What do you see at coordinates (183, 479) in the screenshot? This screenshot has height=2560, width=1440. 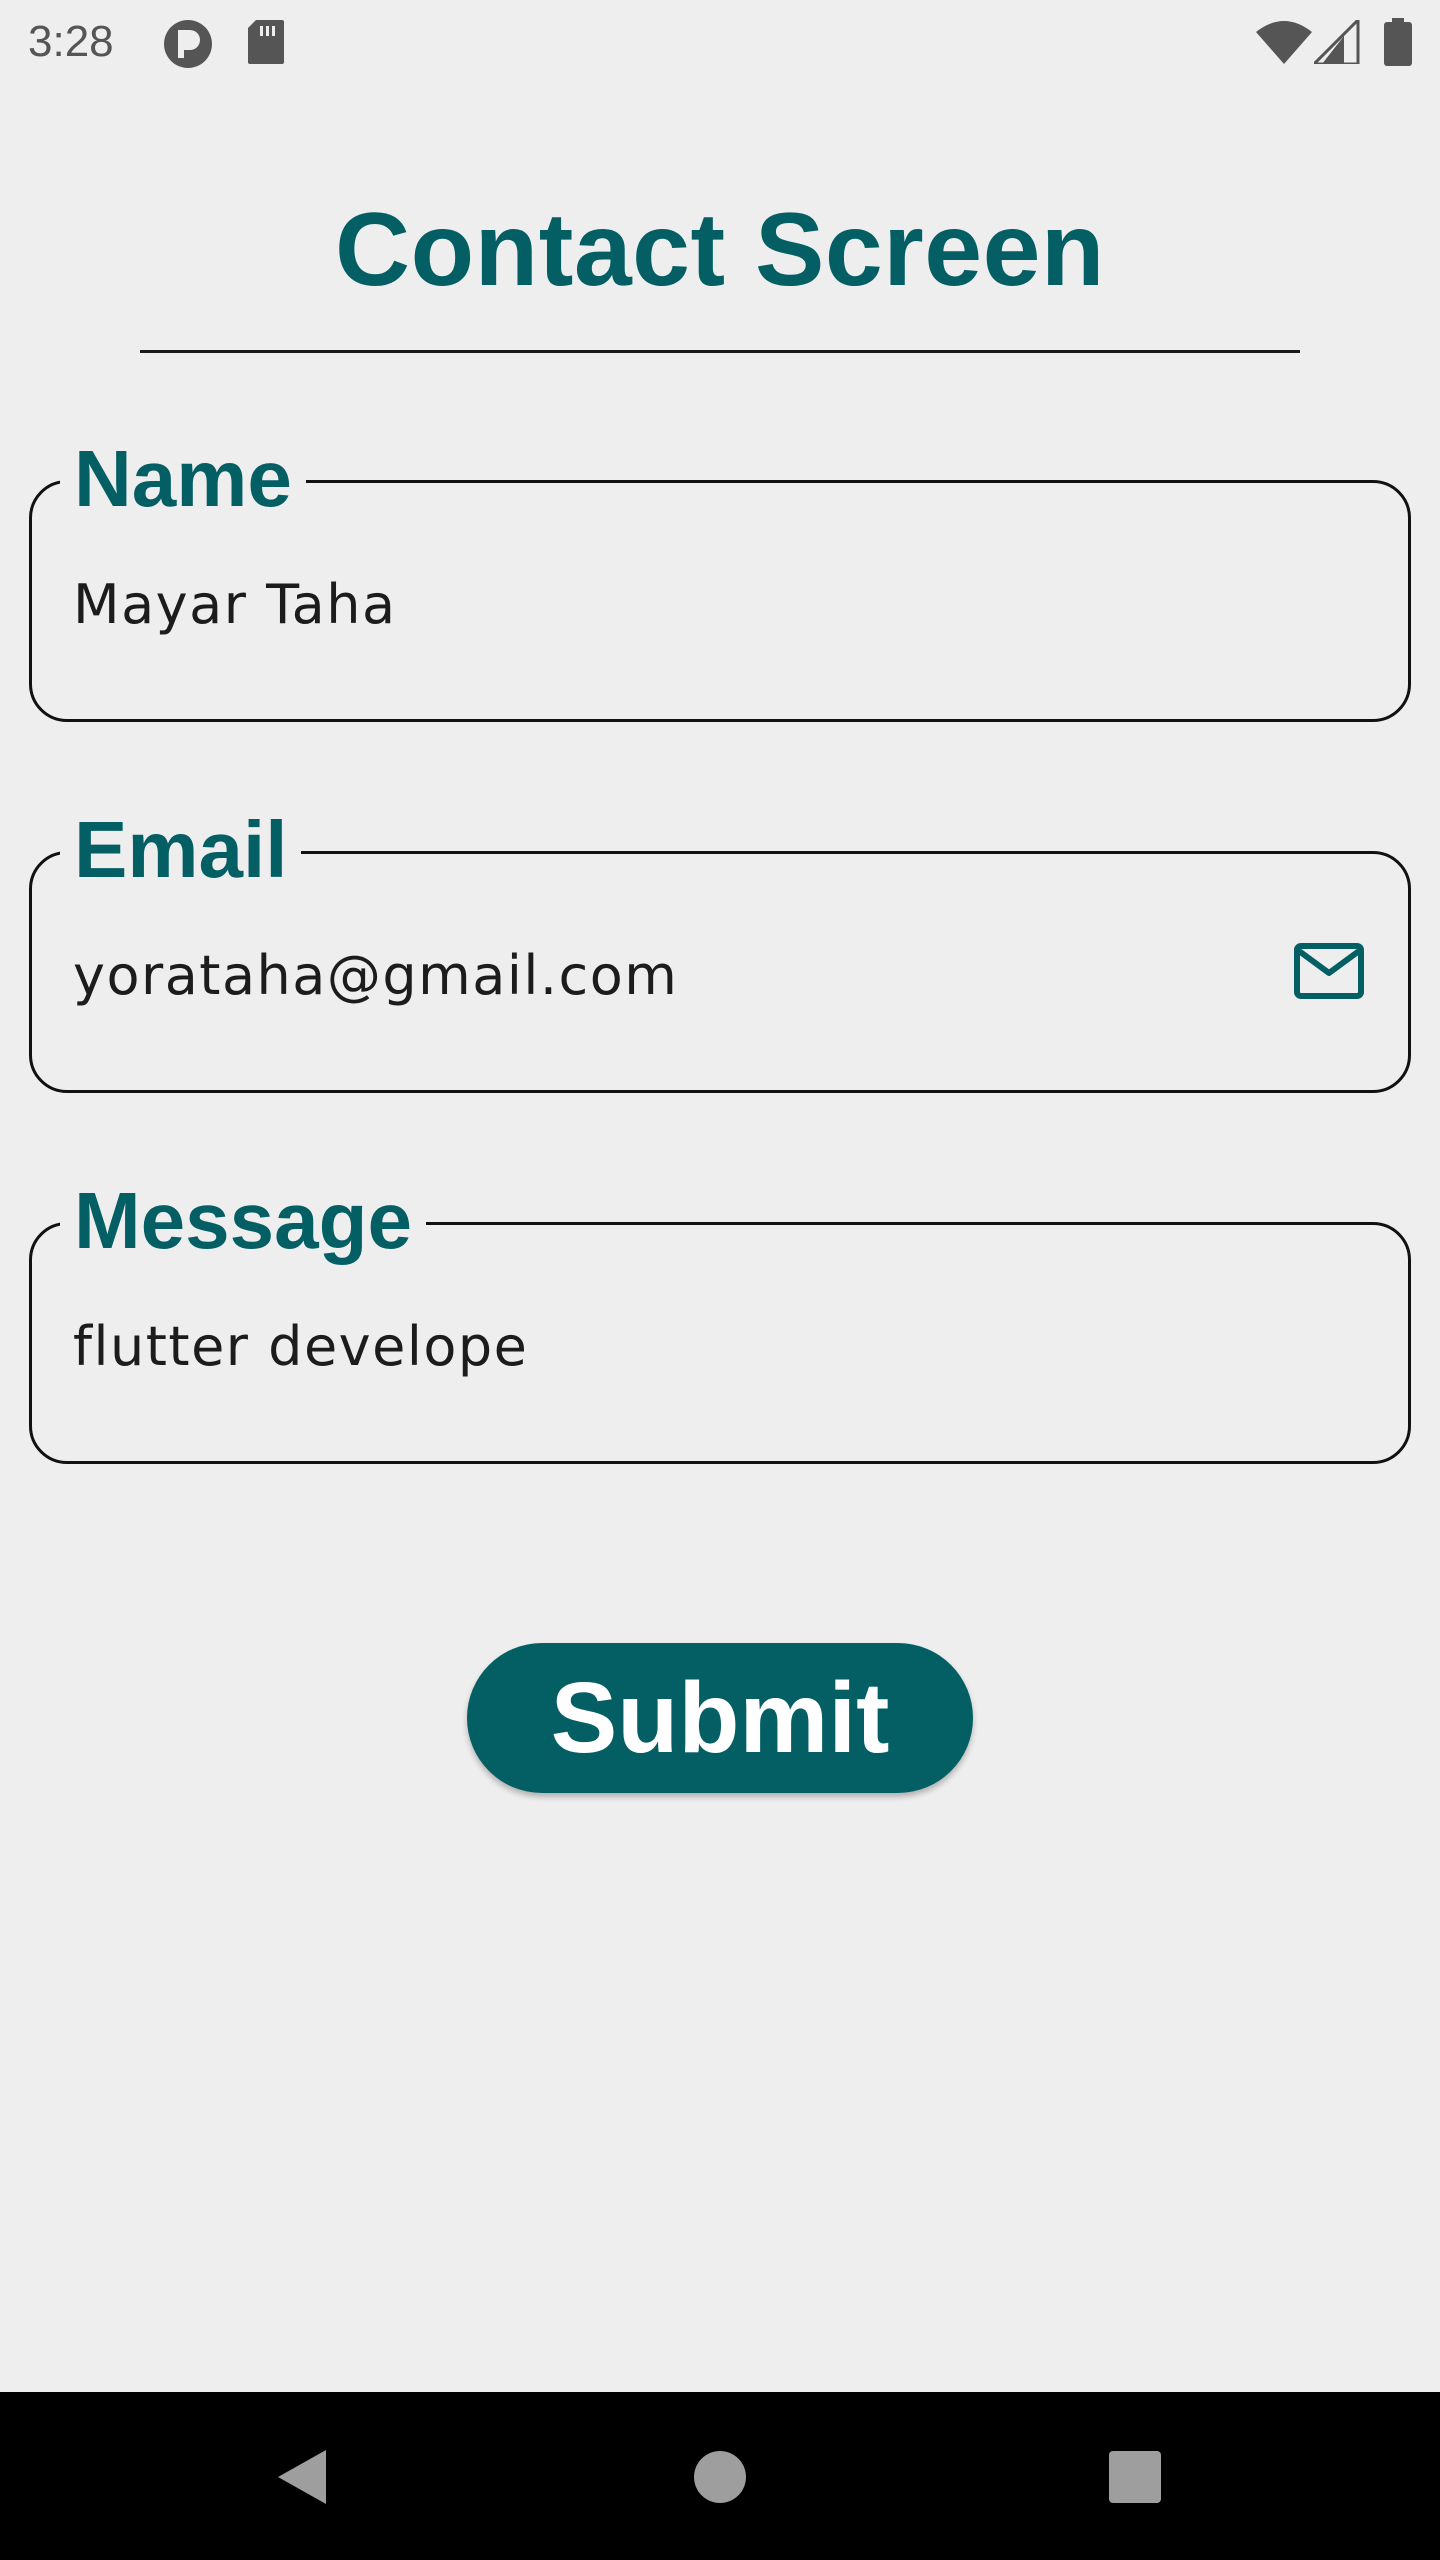 I see `name-field-label: Name` at bounding box center [183, 479].